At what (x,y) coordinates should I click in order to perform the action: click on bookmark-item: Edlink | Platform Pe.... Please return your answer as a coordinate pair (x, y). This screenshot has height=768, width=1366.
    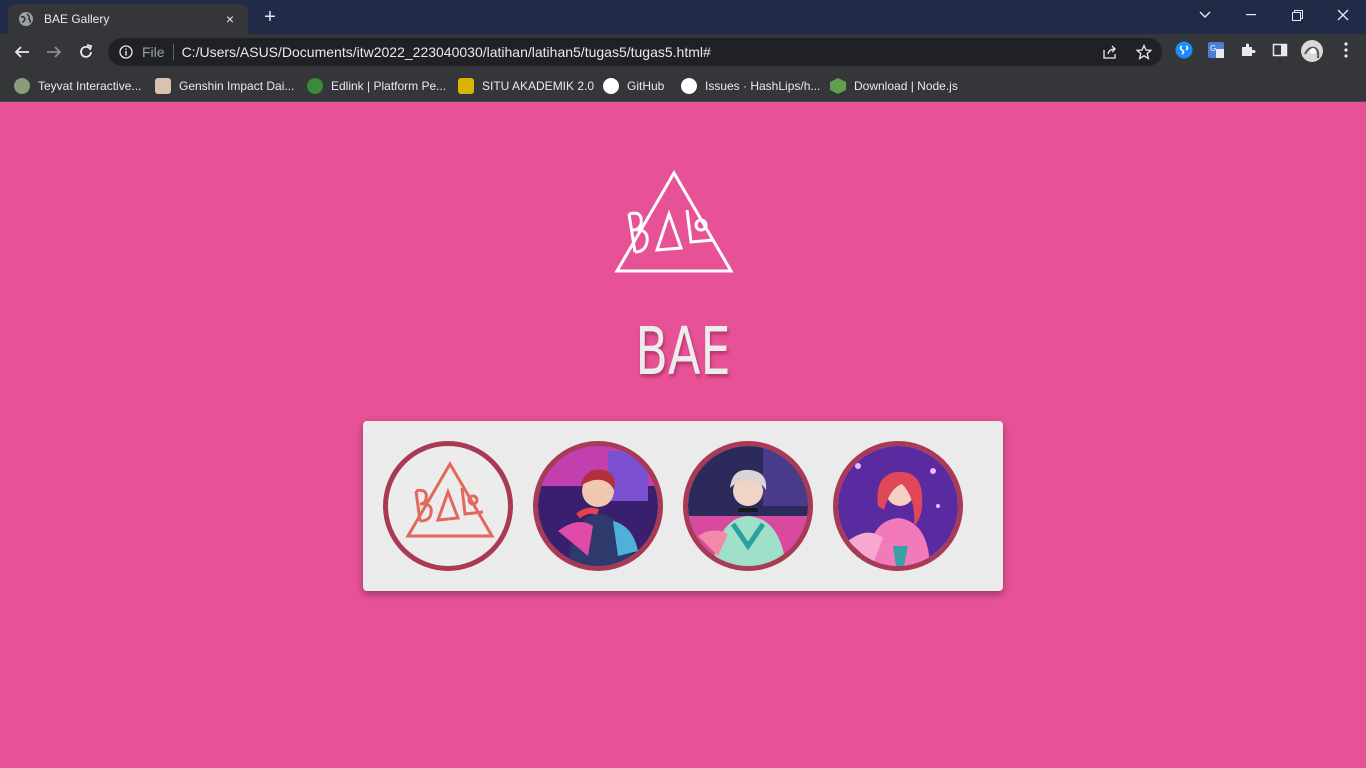
    Looking at the image, I should click on (376, 86).